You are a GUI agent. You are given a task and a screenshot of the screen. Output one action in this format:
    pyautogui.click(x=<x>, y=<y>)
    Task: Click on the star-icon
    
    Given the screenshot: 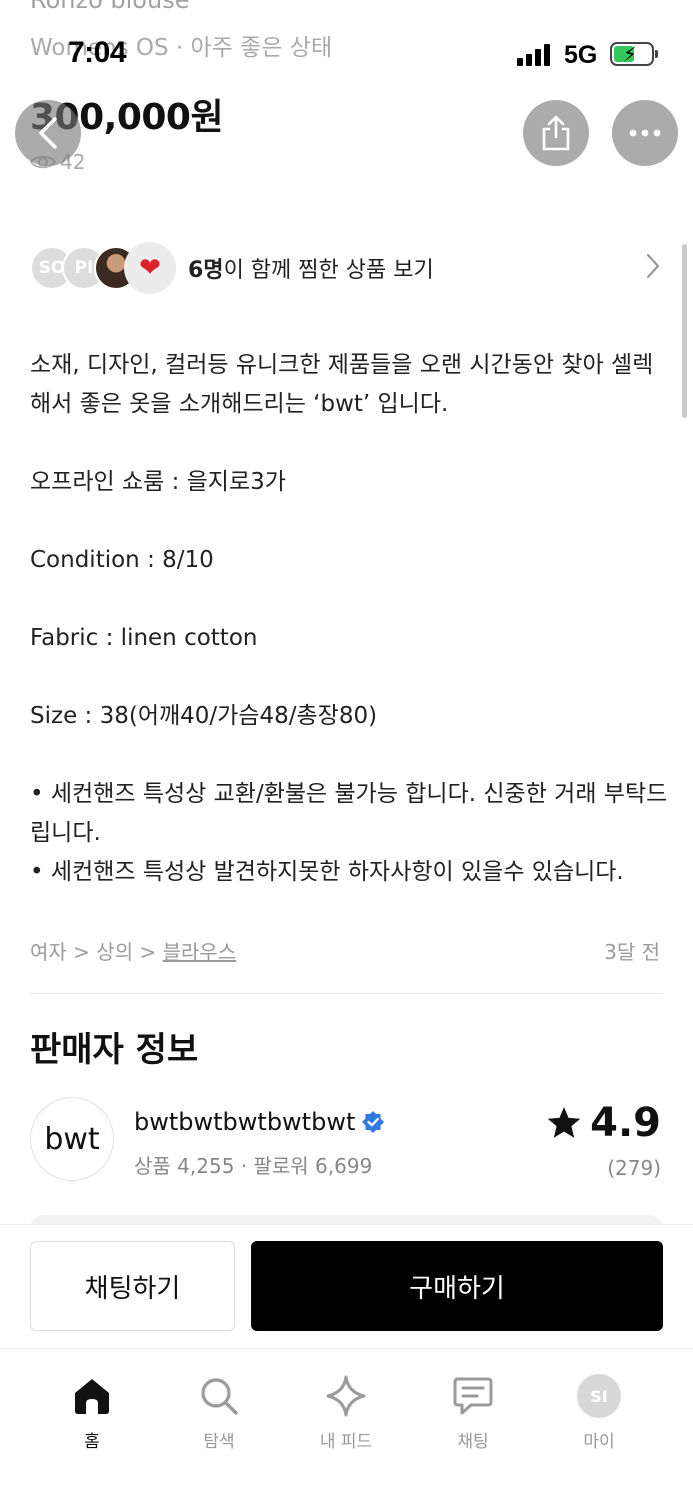 What is the action you would take?
    pyautogui.click(x=564, y=1122)
    